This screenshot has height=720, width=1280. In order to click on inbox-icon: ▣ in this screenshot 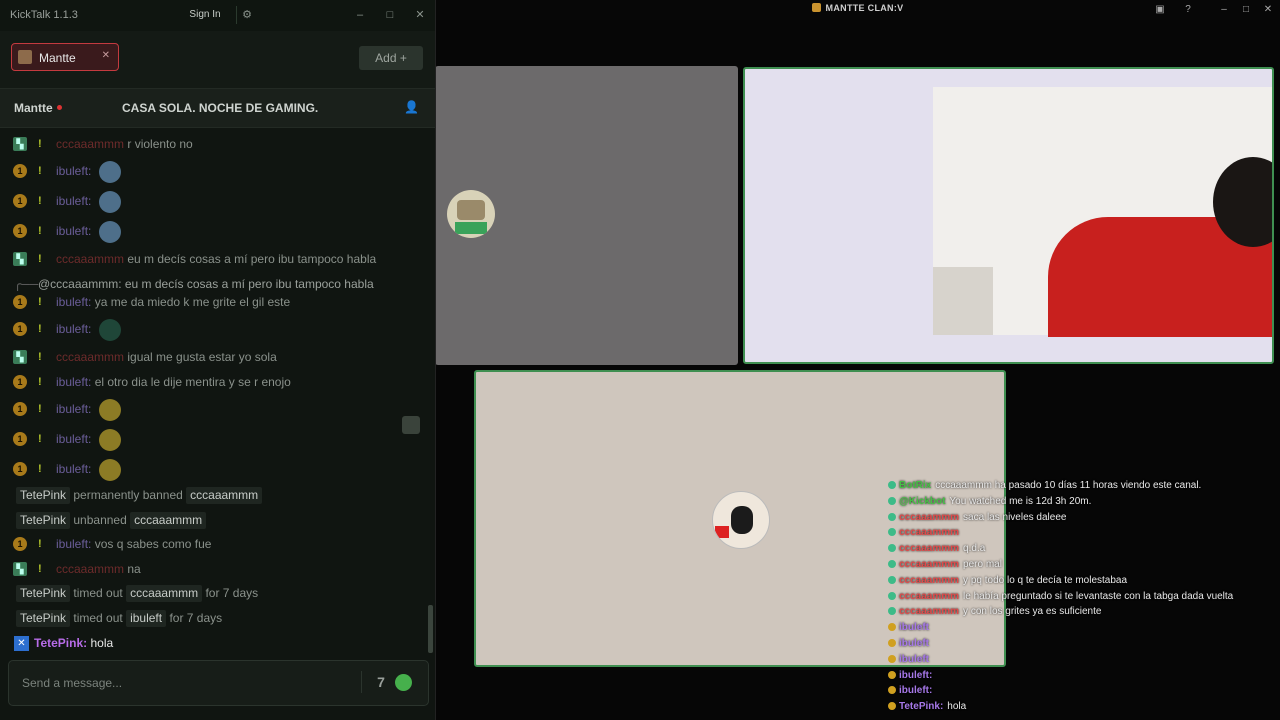, I will do `click(1160, 10)`.